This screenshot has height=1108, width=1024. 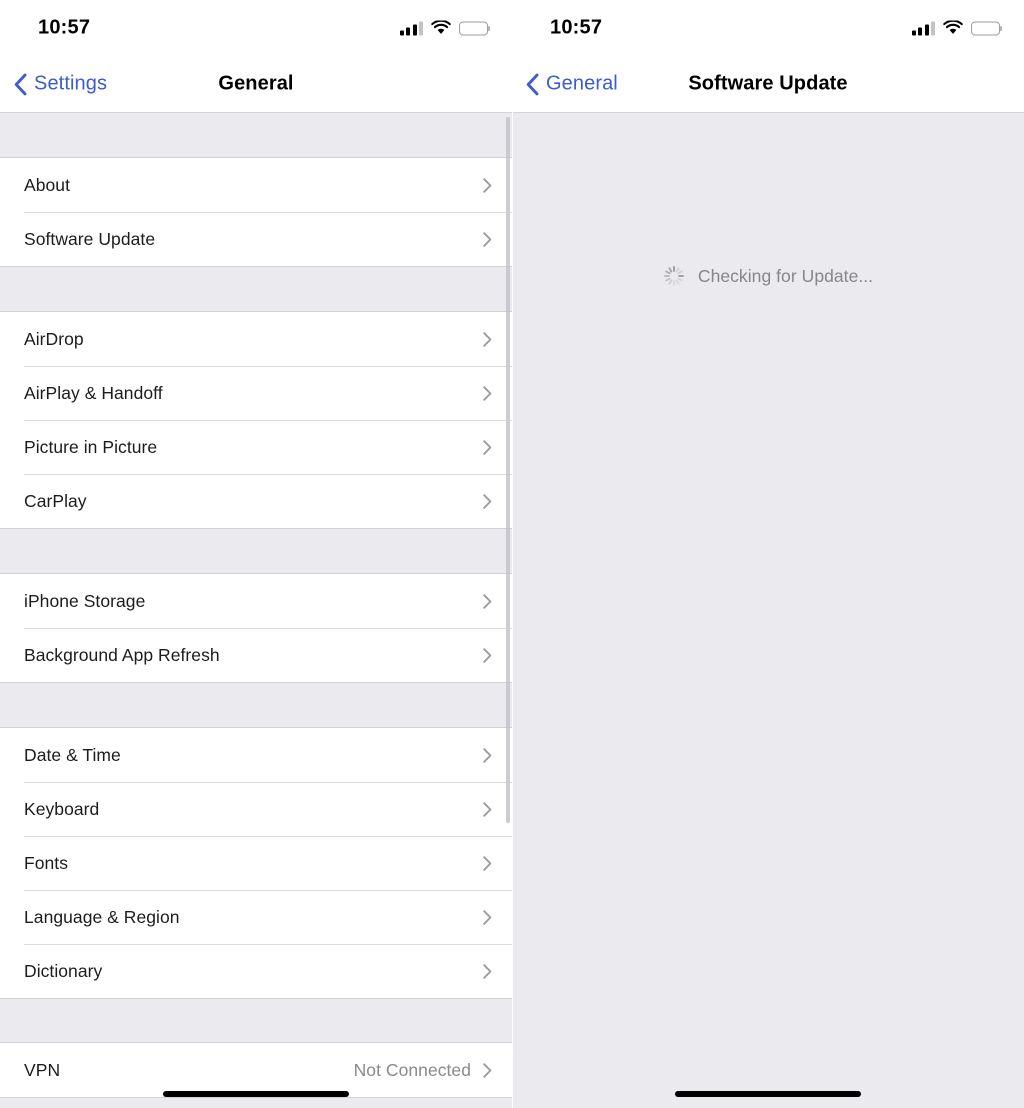 I want to click on settings-row-airdrop: AirDrop, so click(x=256, y=339).